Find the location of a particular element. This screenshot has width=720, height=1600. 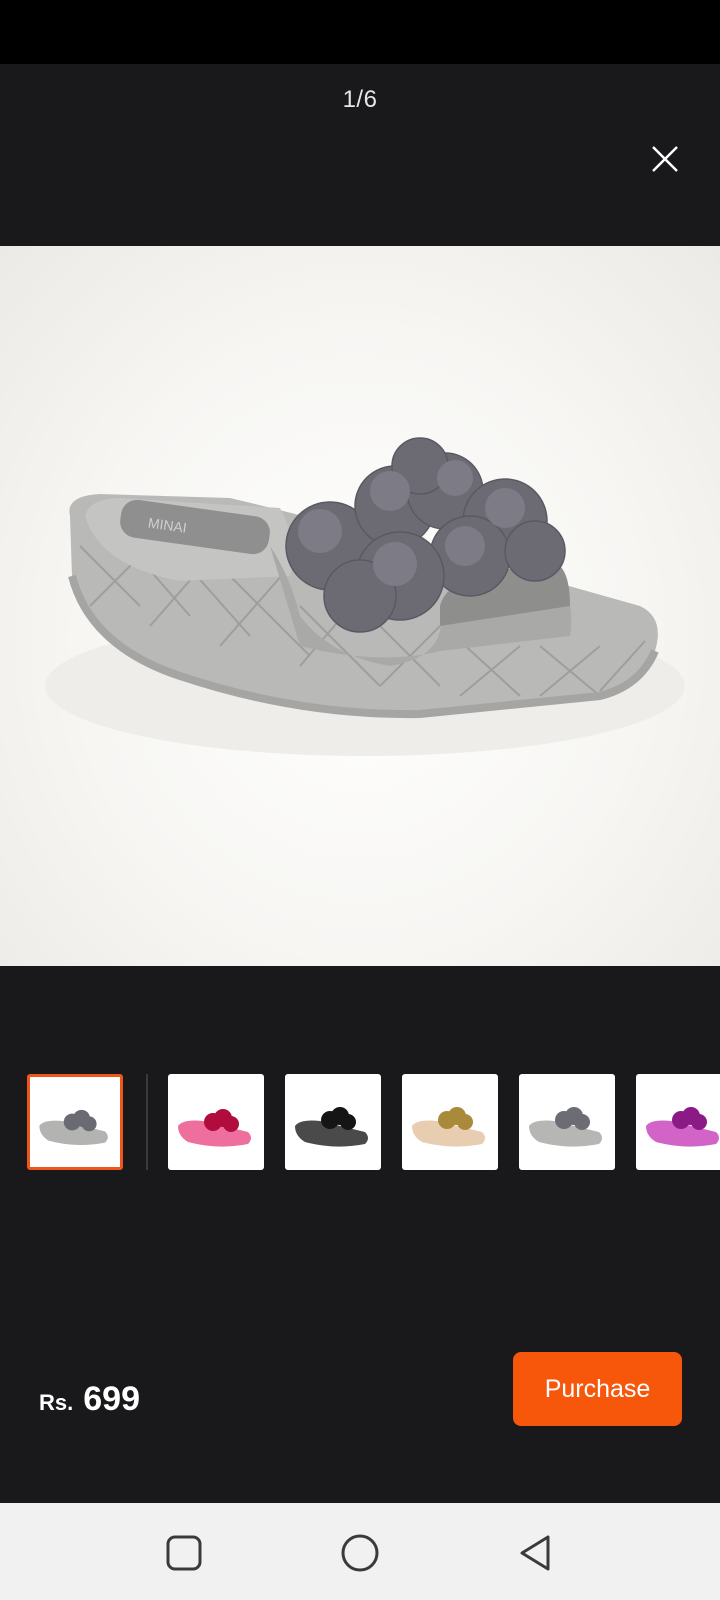

square-icon is located at coordinates (184, 1553).